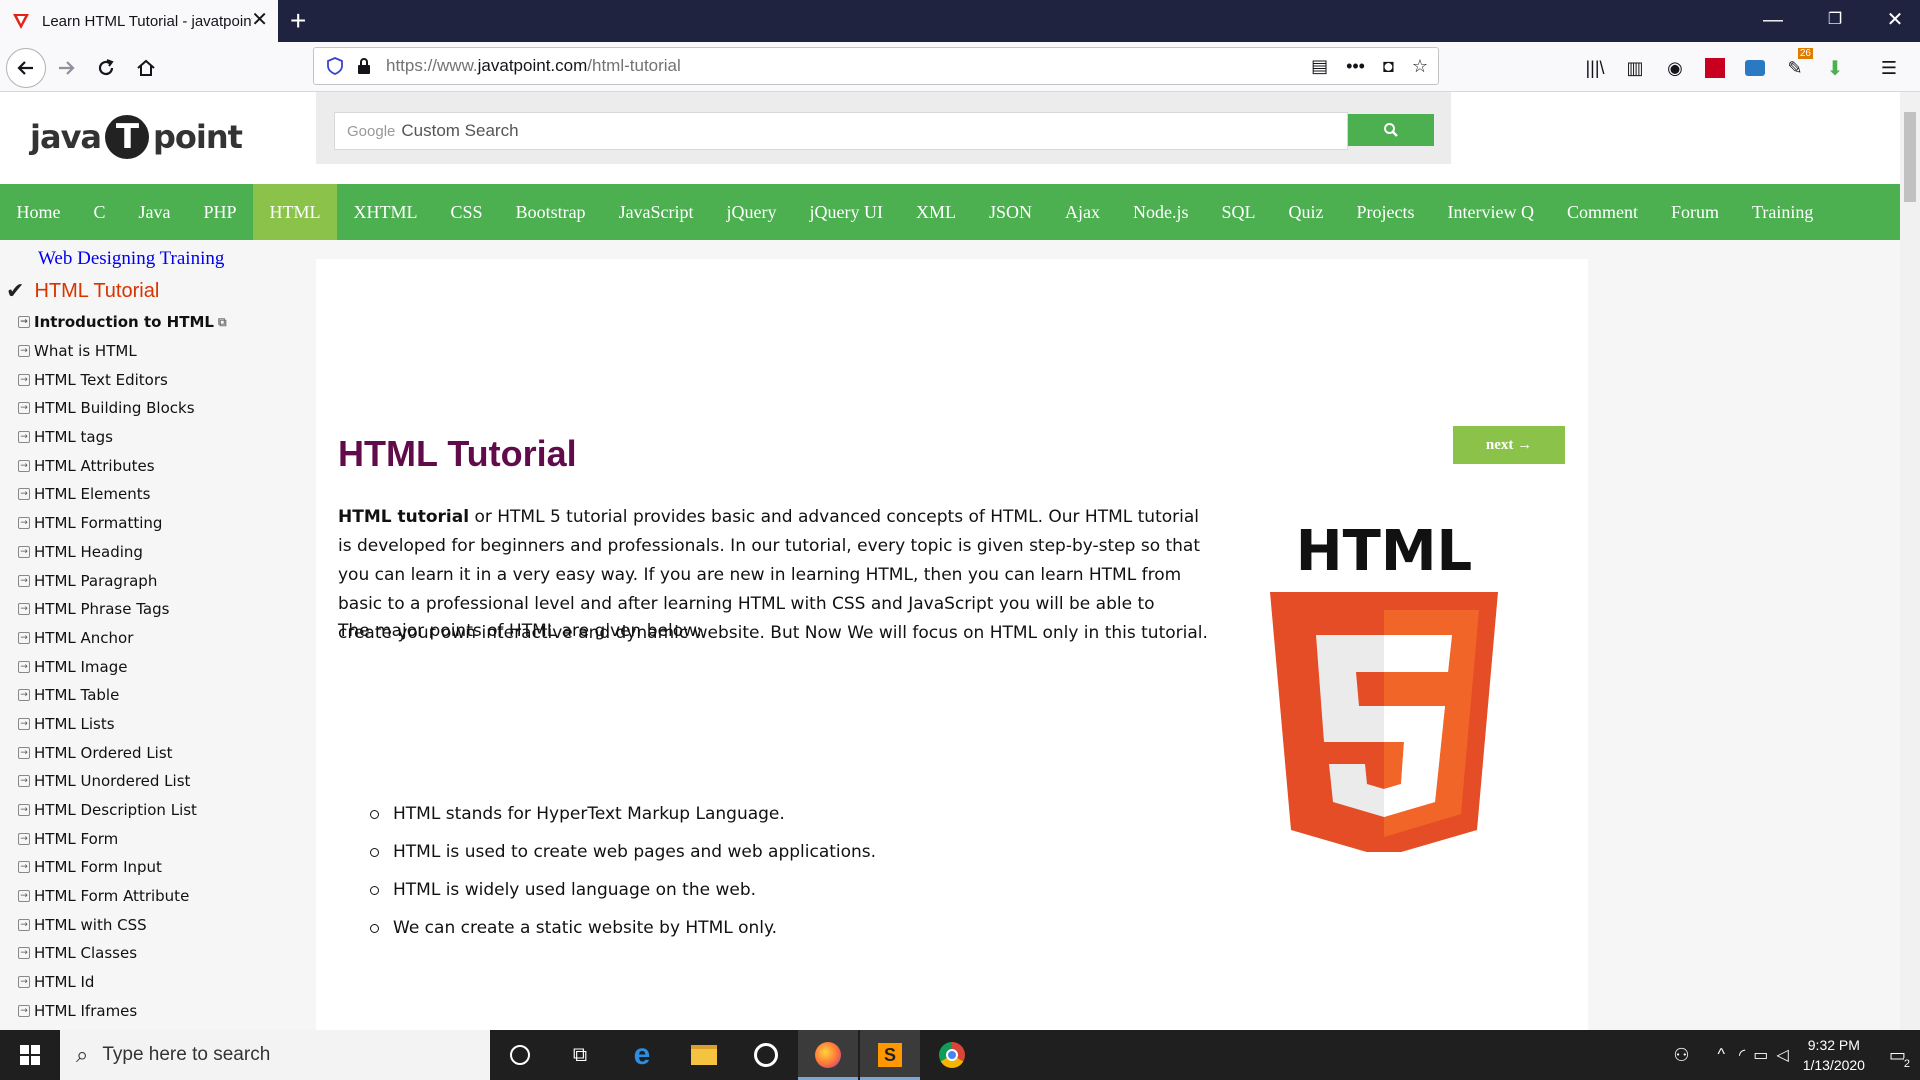 This screenshot has width=1920, height=1080. What do you see at coordinates (122, 838) in the screenshot?
I see `sidebar-item: → HTML Form` at bounding box center [122, 838].